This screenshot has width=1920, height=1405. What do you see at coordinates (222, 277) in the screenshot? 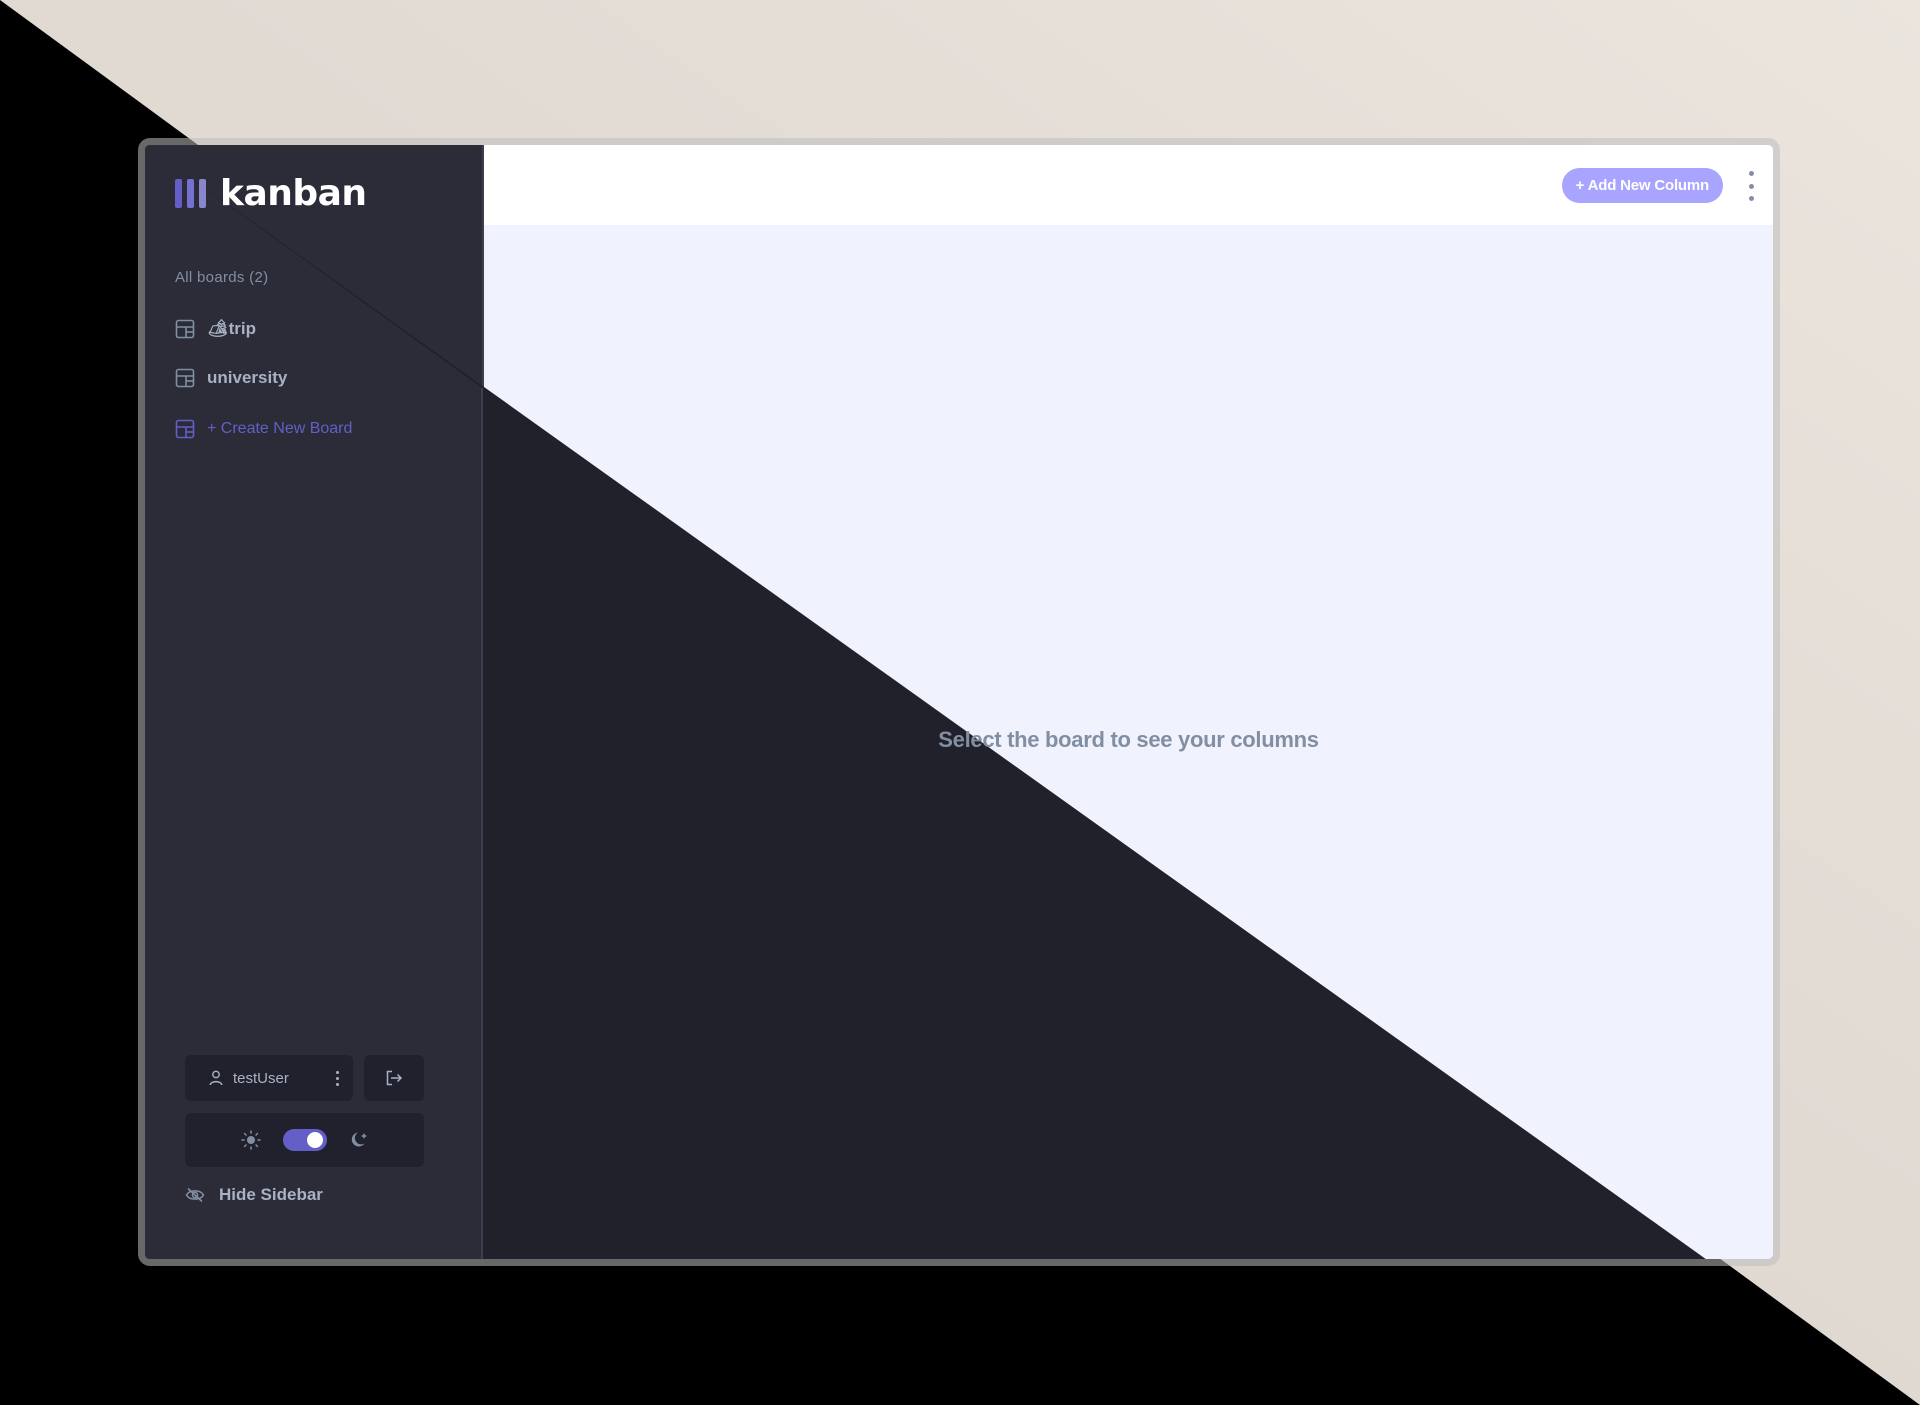
I see `boards-heading: All boards (2)` at bounding box center [222, 277].